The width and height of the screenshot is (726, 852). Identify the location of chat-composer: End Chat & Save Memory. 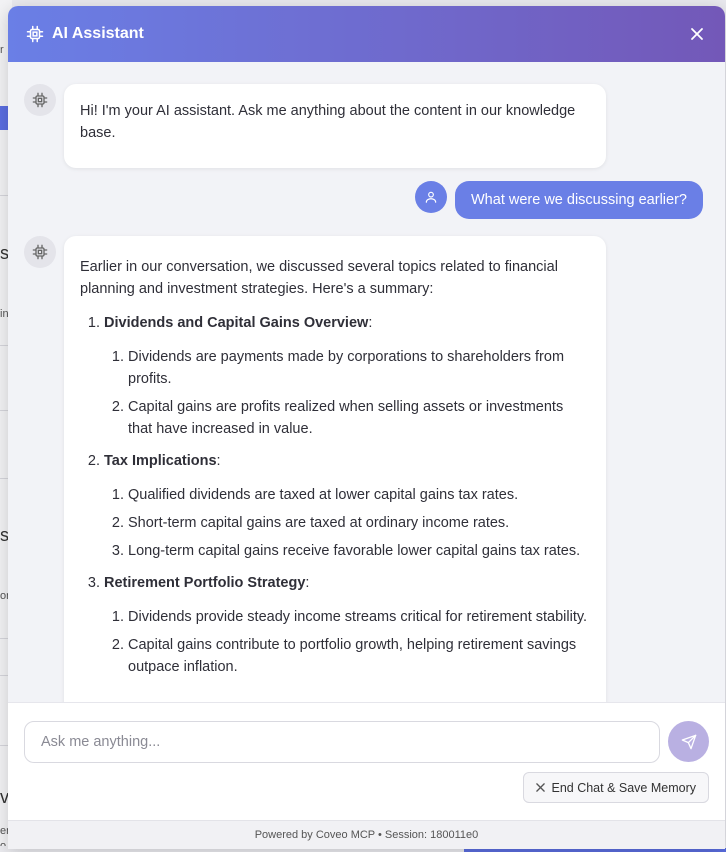
(366, 761).